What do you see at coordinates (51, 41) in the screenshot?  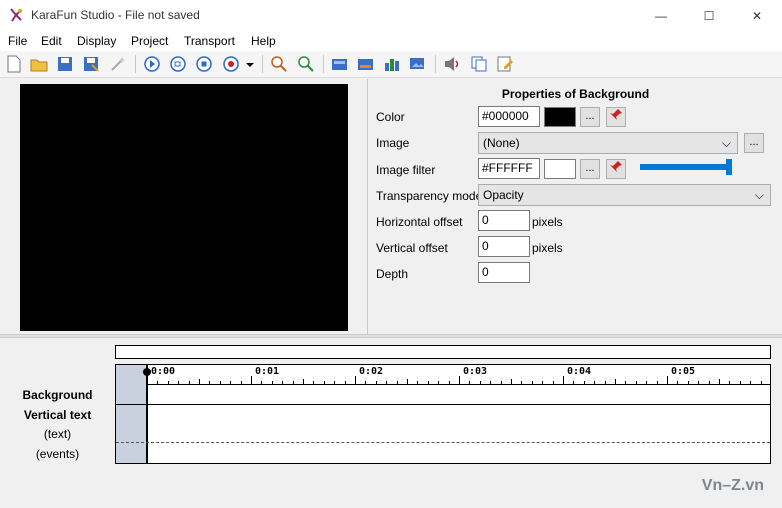 I see `menu-edit: Edit` at bounding box center [51, 41].